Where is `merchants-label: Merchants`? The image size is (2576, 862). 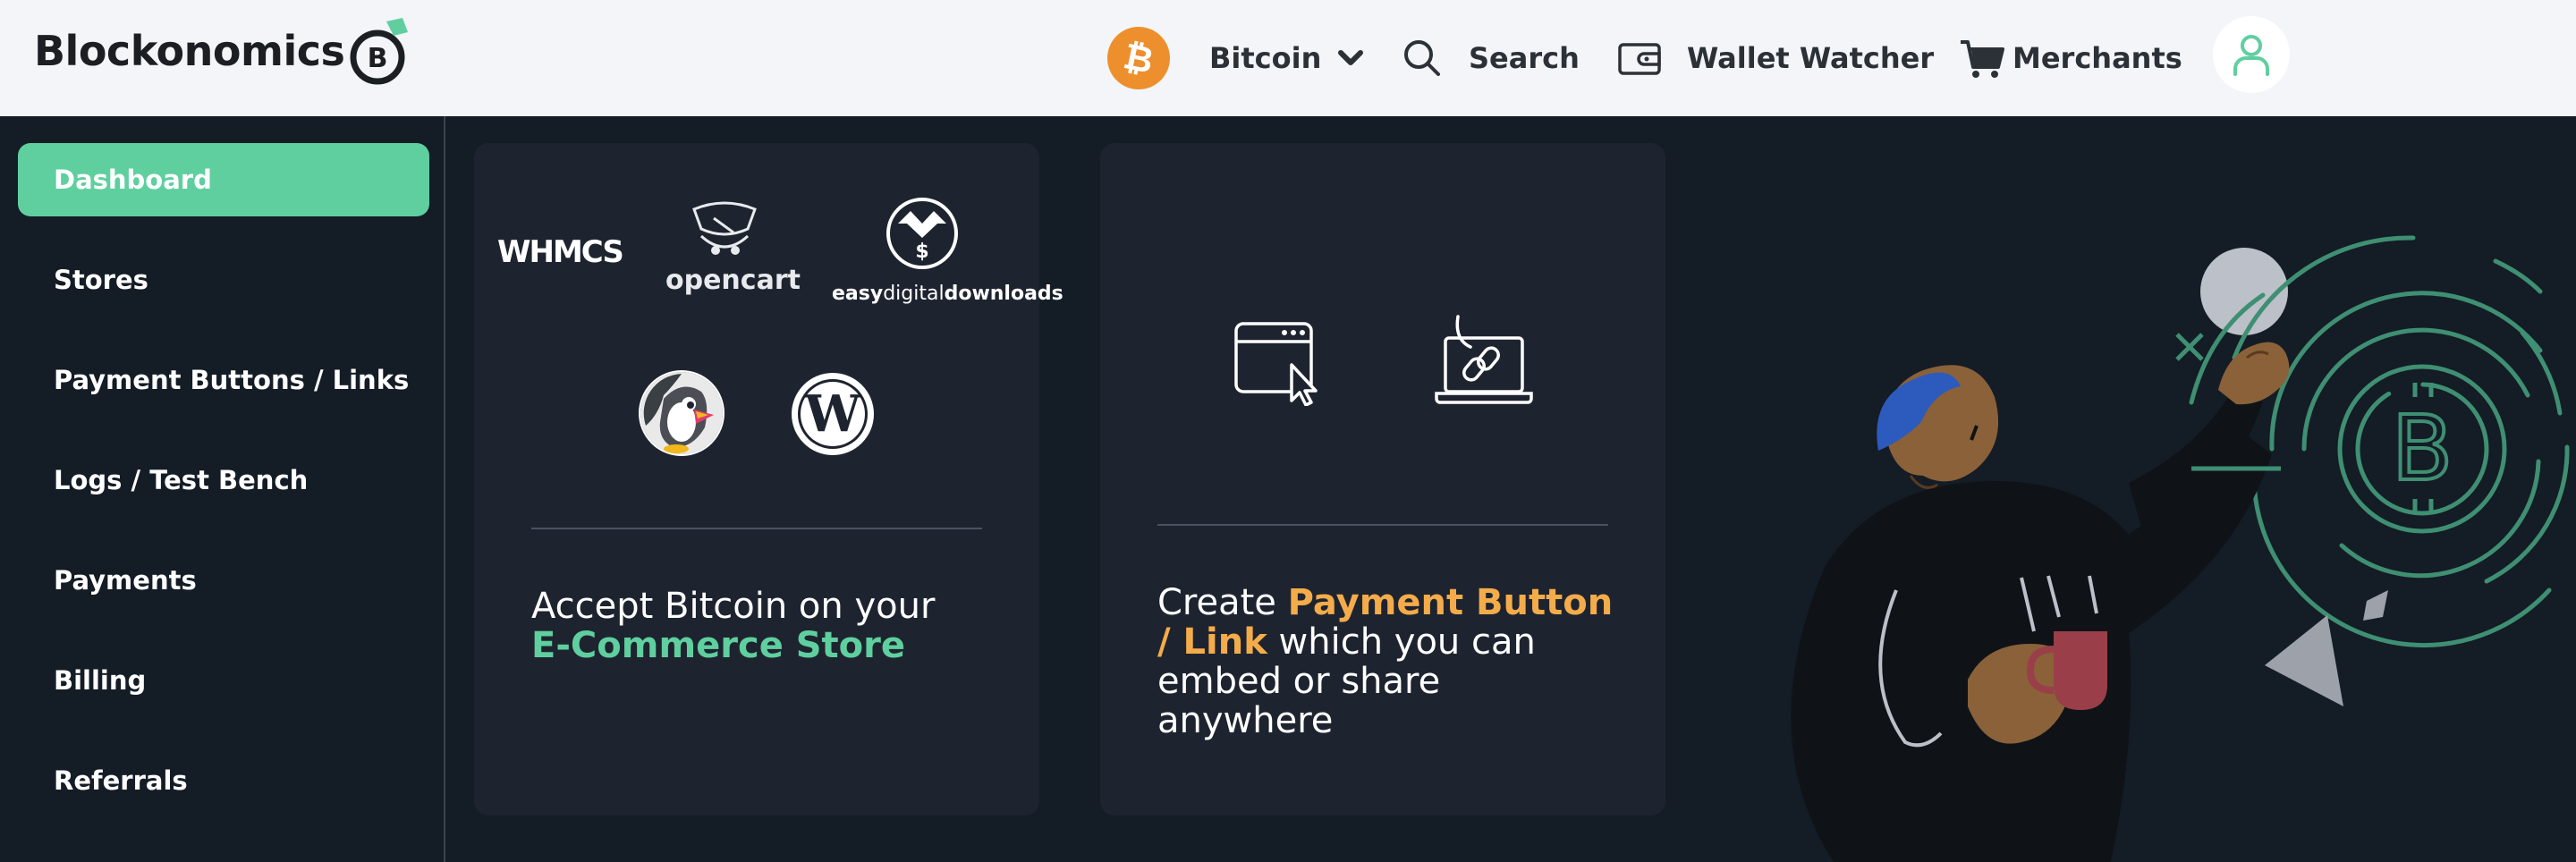
merchants-label: Merchants is located at coordinates (2097, 58).